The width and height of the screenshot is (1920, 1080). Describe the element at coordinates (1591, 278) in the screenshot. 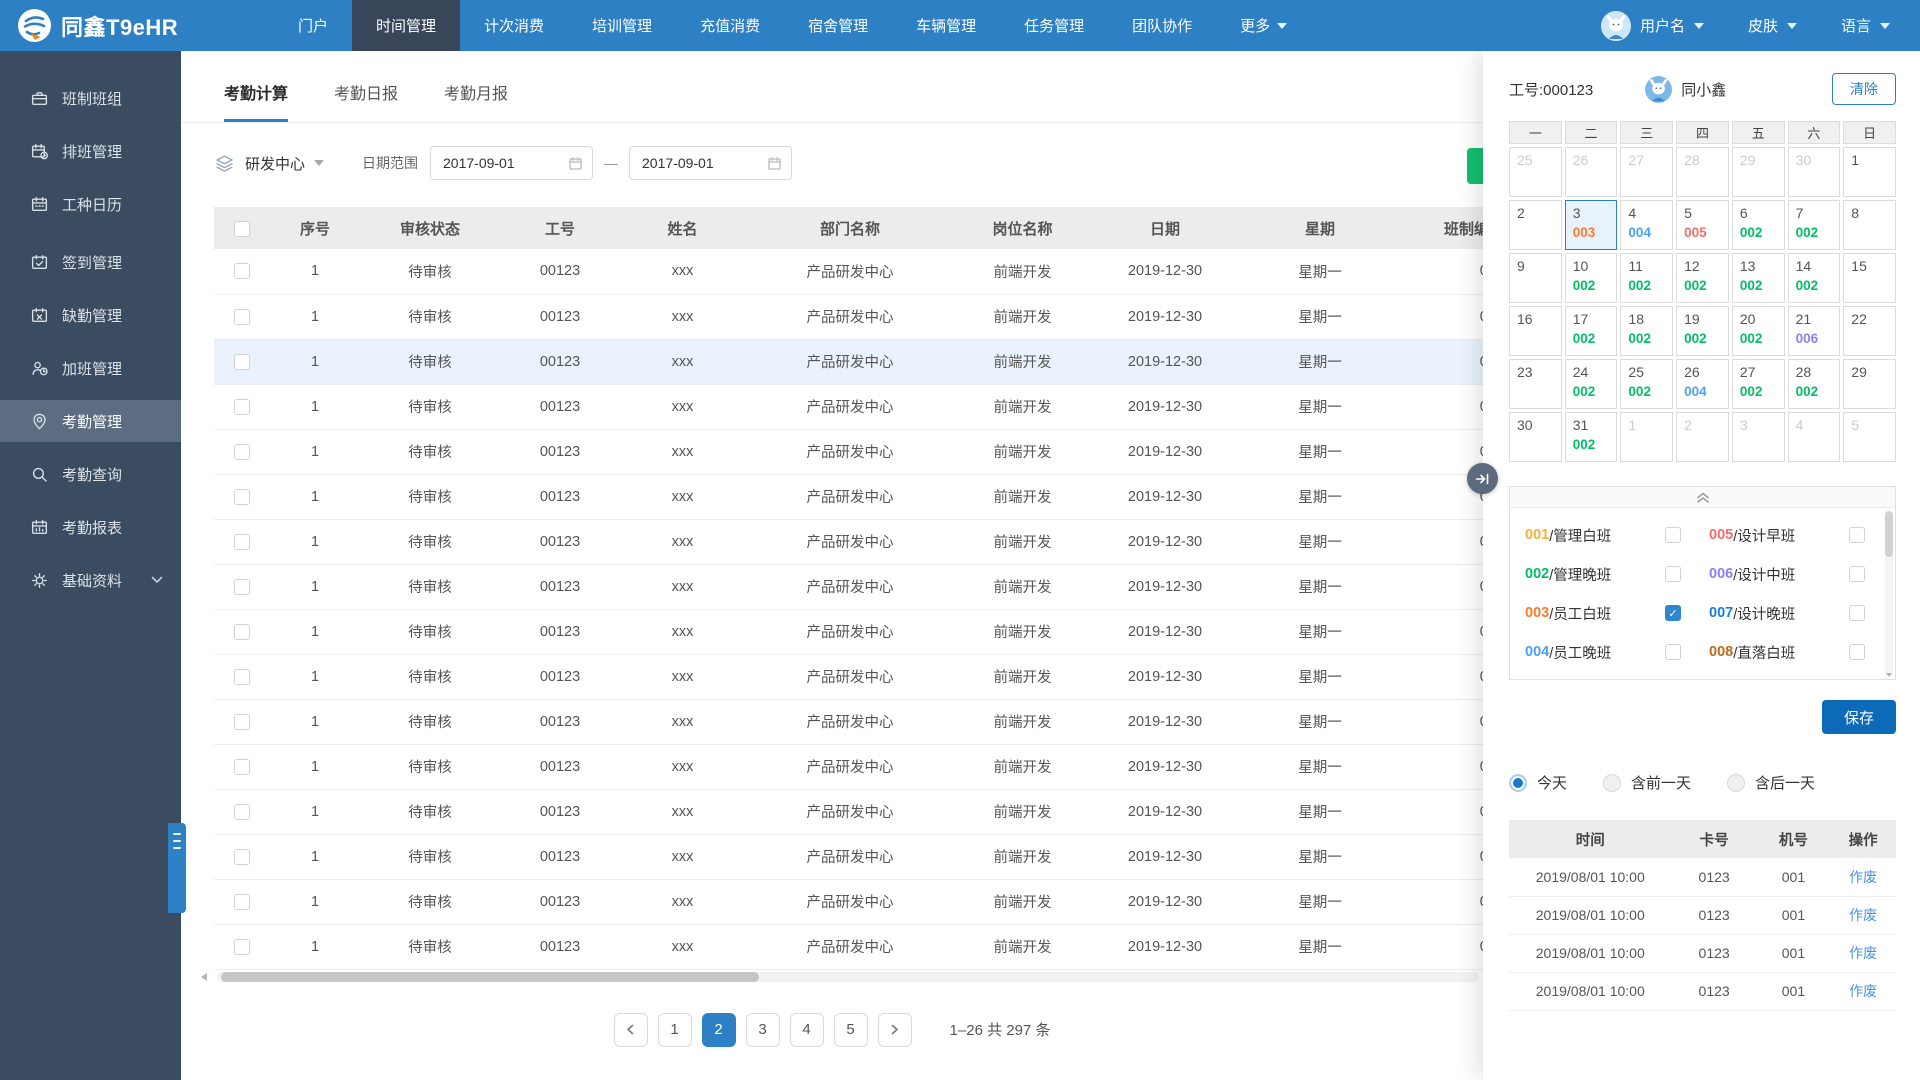

I see `calendar-day-cell: 10 002` at that location.